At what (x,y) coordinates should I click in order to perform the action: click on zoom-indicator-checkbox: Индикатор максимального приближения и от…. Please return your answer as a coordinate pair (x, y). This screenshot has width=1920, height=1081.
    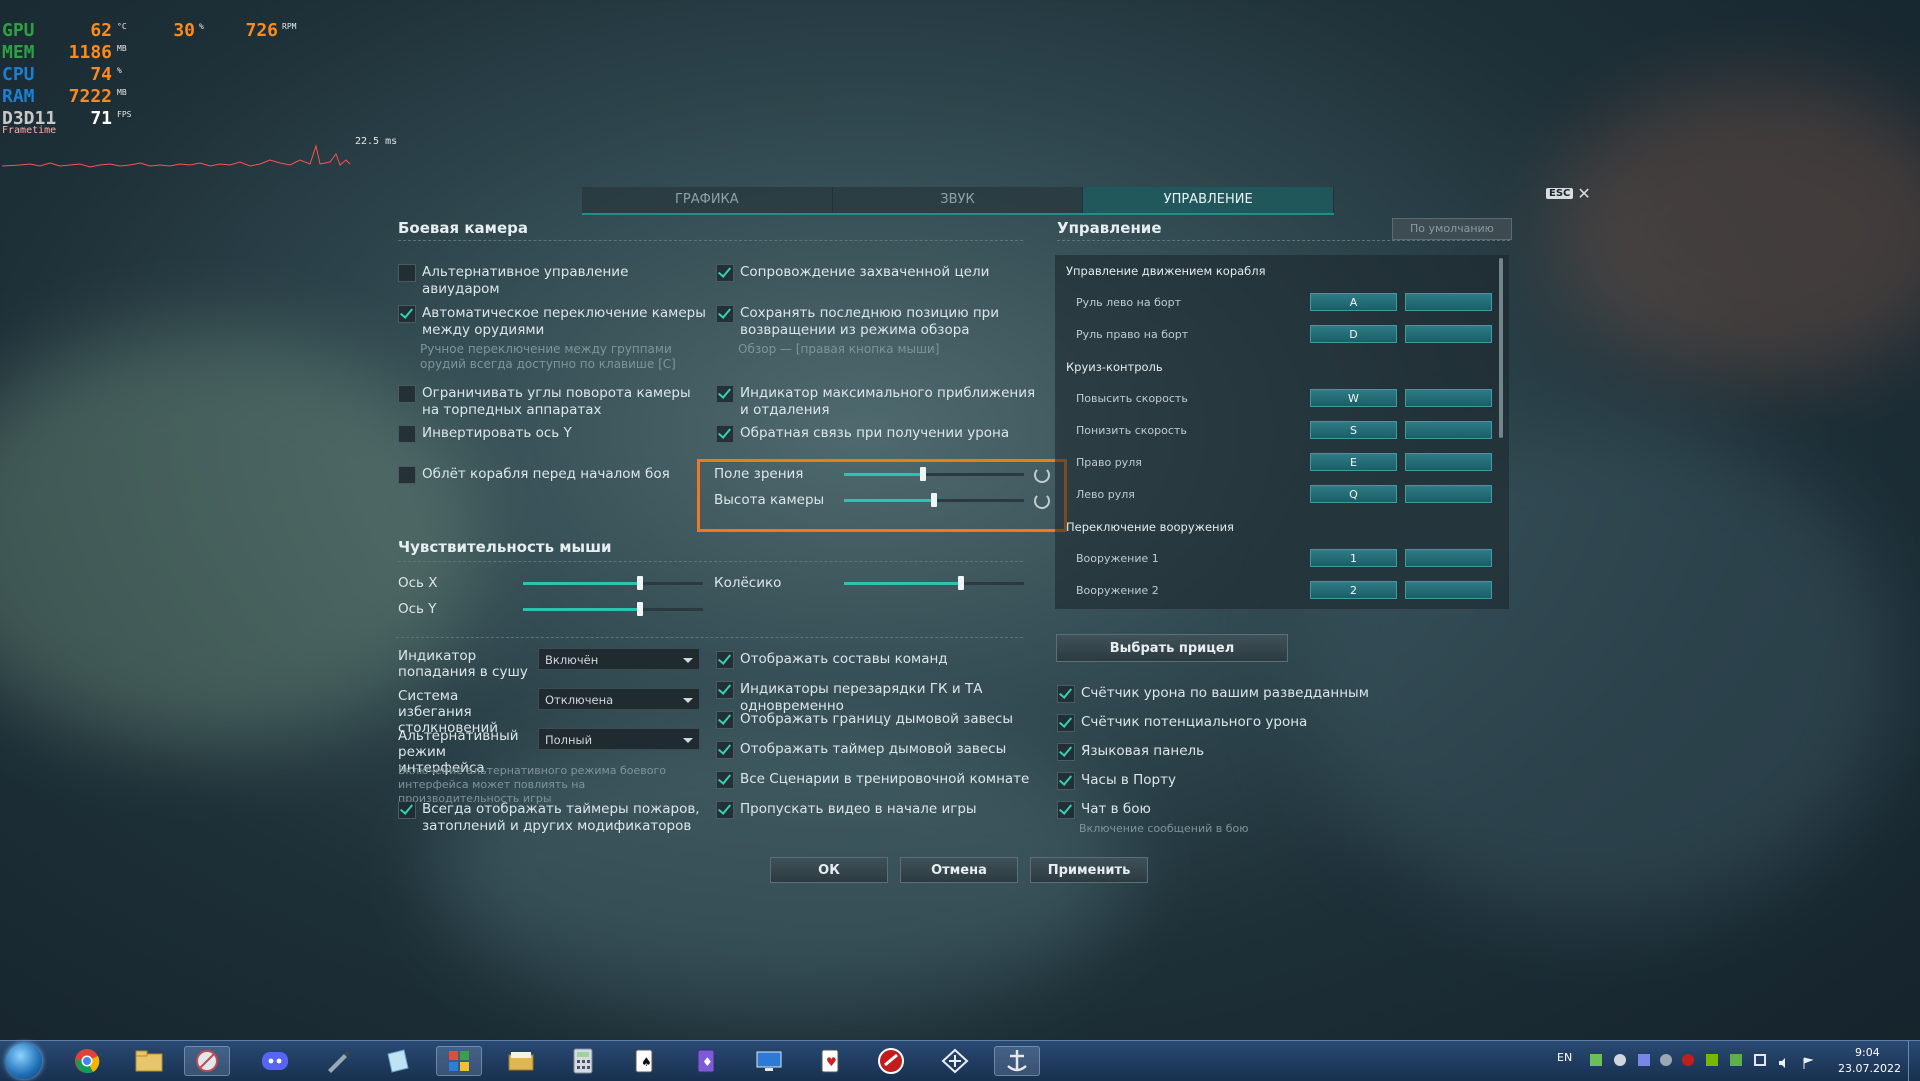
    Looking at the image, I should click on (876, 402).